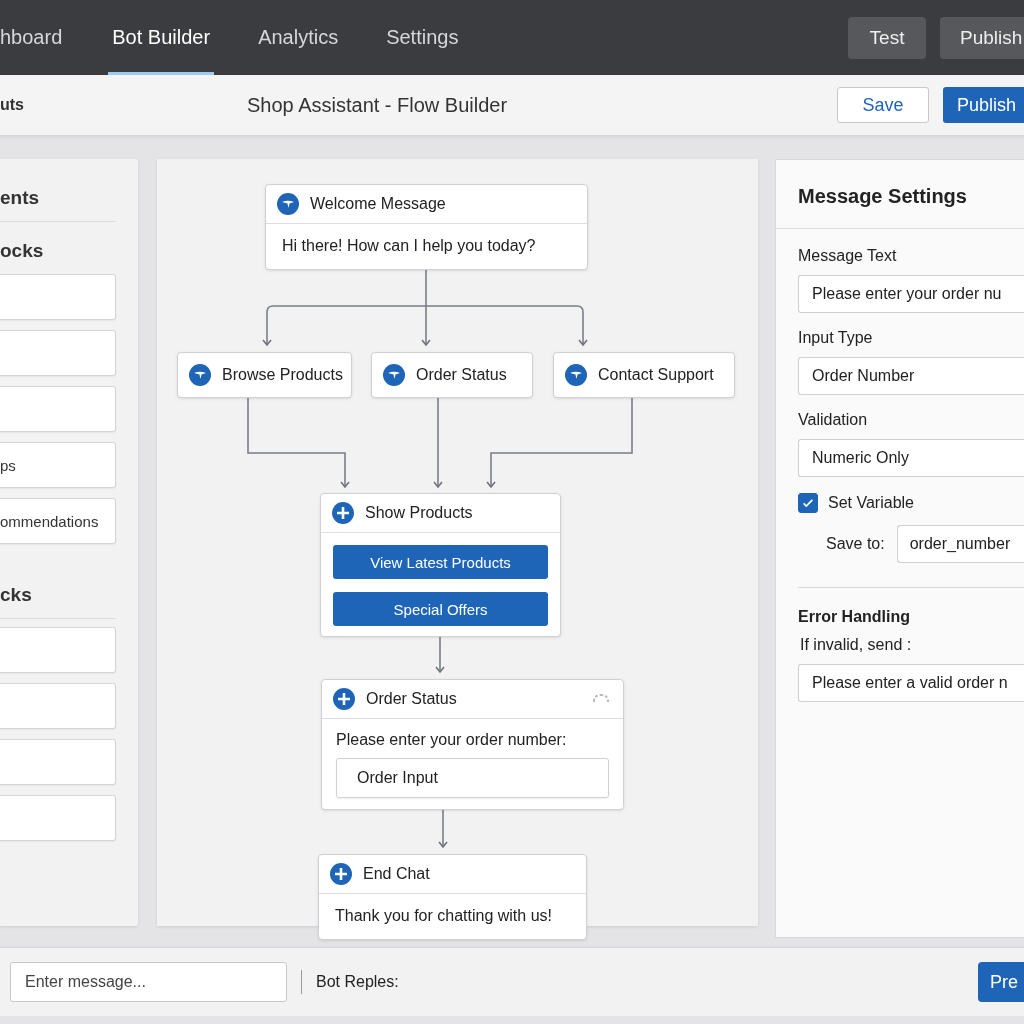 This screenshot has height=1024, width=1024. What do you see at coordinates (960, 544) in the screenshot?
I see `input-field: order_number` at bounding box center [960, 544].